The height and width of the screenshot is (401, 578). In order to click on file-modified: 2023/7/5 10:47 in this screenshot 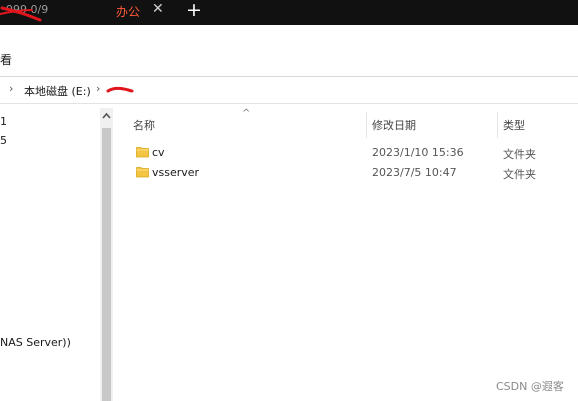, I will do `click(414, 172)`.